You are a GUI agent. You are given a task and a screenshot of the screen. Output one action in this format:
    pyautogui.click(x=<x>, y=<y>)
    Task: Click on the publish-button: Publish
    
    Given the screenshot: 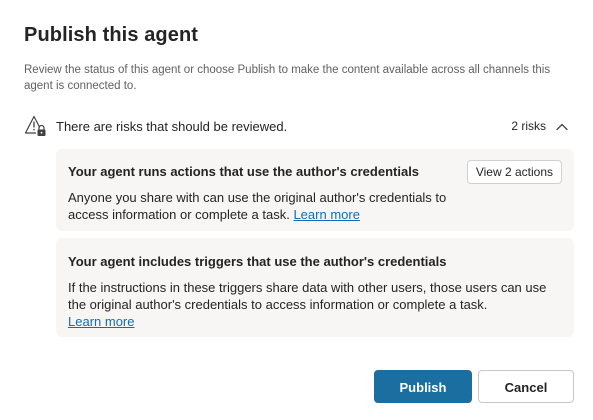 What is the action you would take?
    pyautogui.click(x=423, y=386)
    